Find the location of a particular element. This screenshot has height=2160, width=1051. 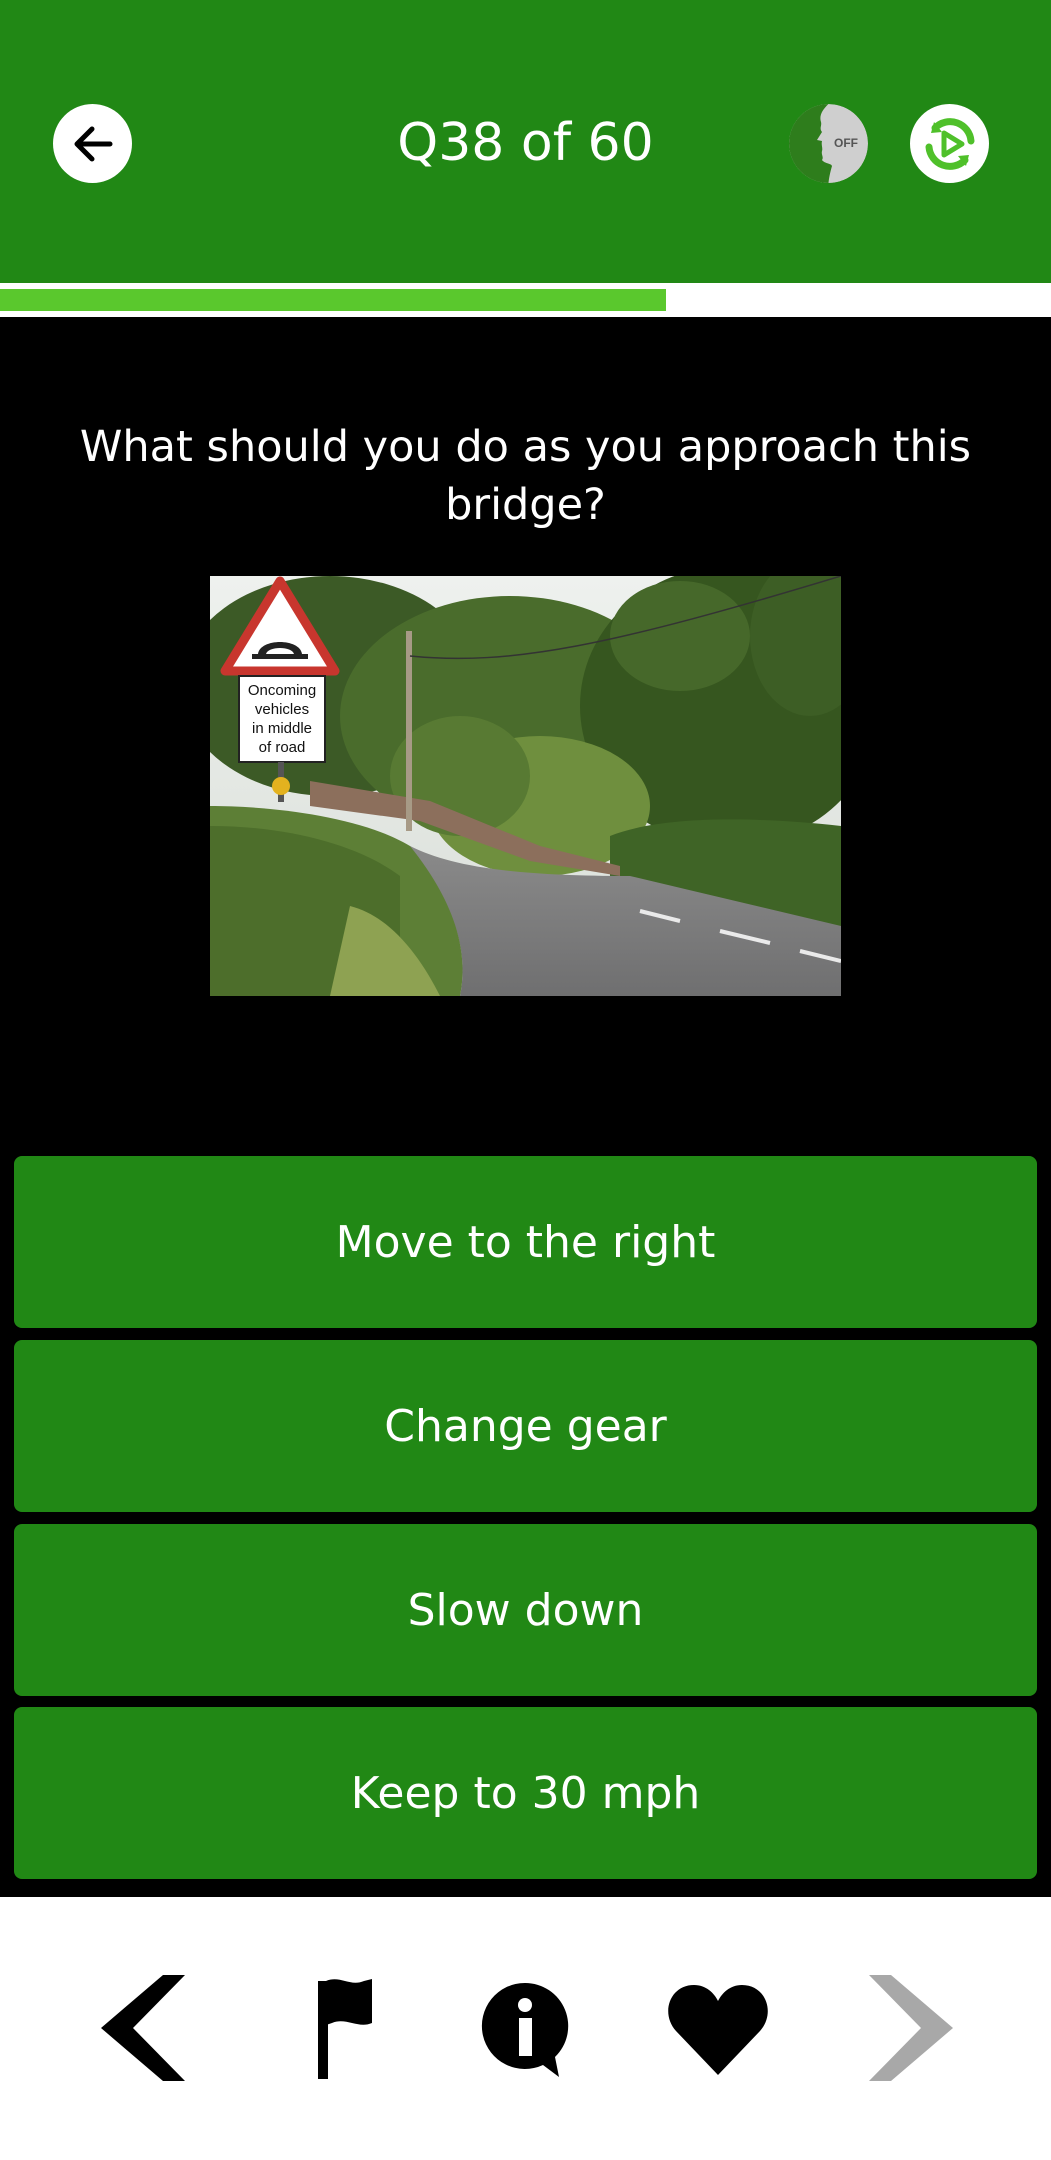

page-title: Q38 of 60 is located at coordinates (525, 143).